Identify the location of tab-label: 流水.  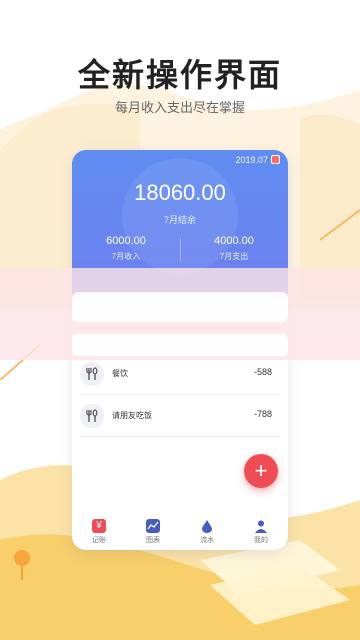
(207, 540).